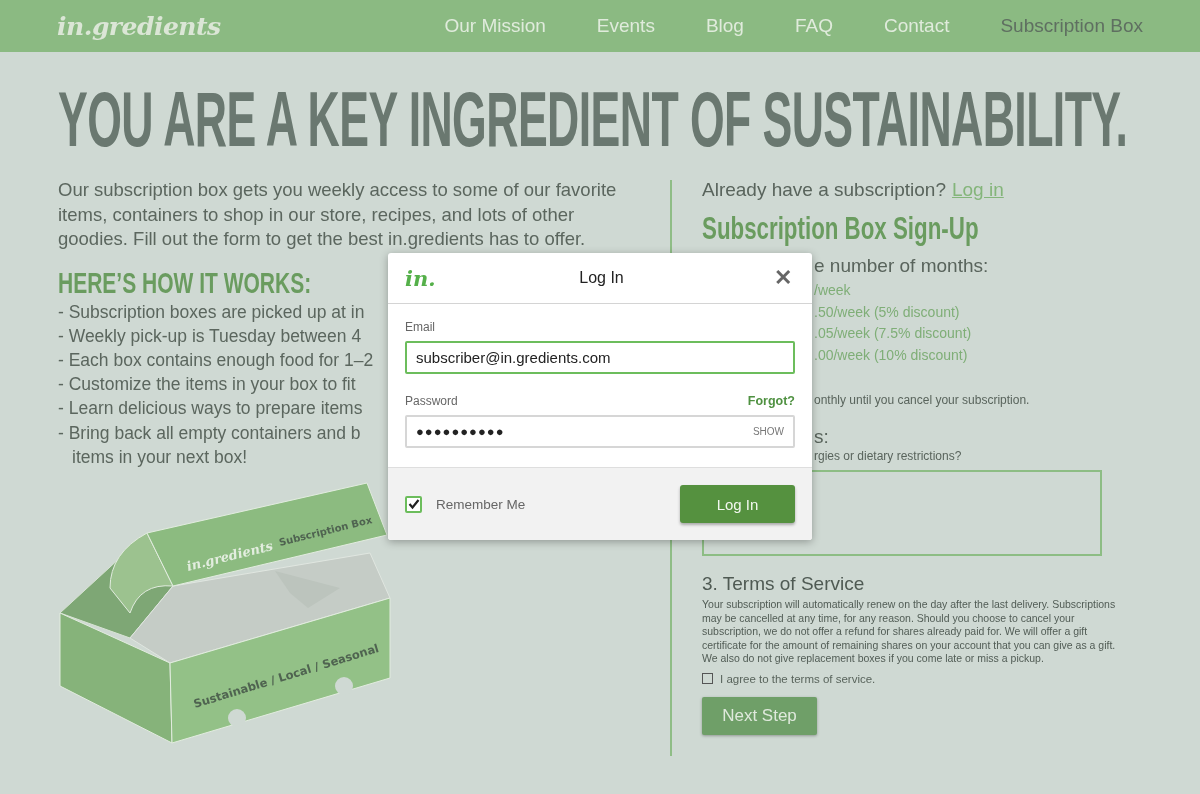  I want to click on email-field: subscriber@in.gredients.com, so click(600, 357).